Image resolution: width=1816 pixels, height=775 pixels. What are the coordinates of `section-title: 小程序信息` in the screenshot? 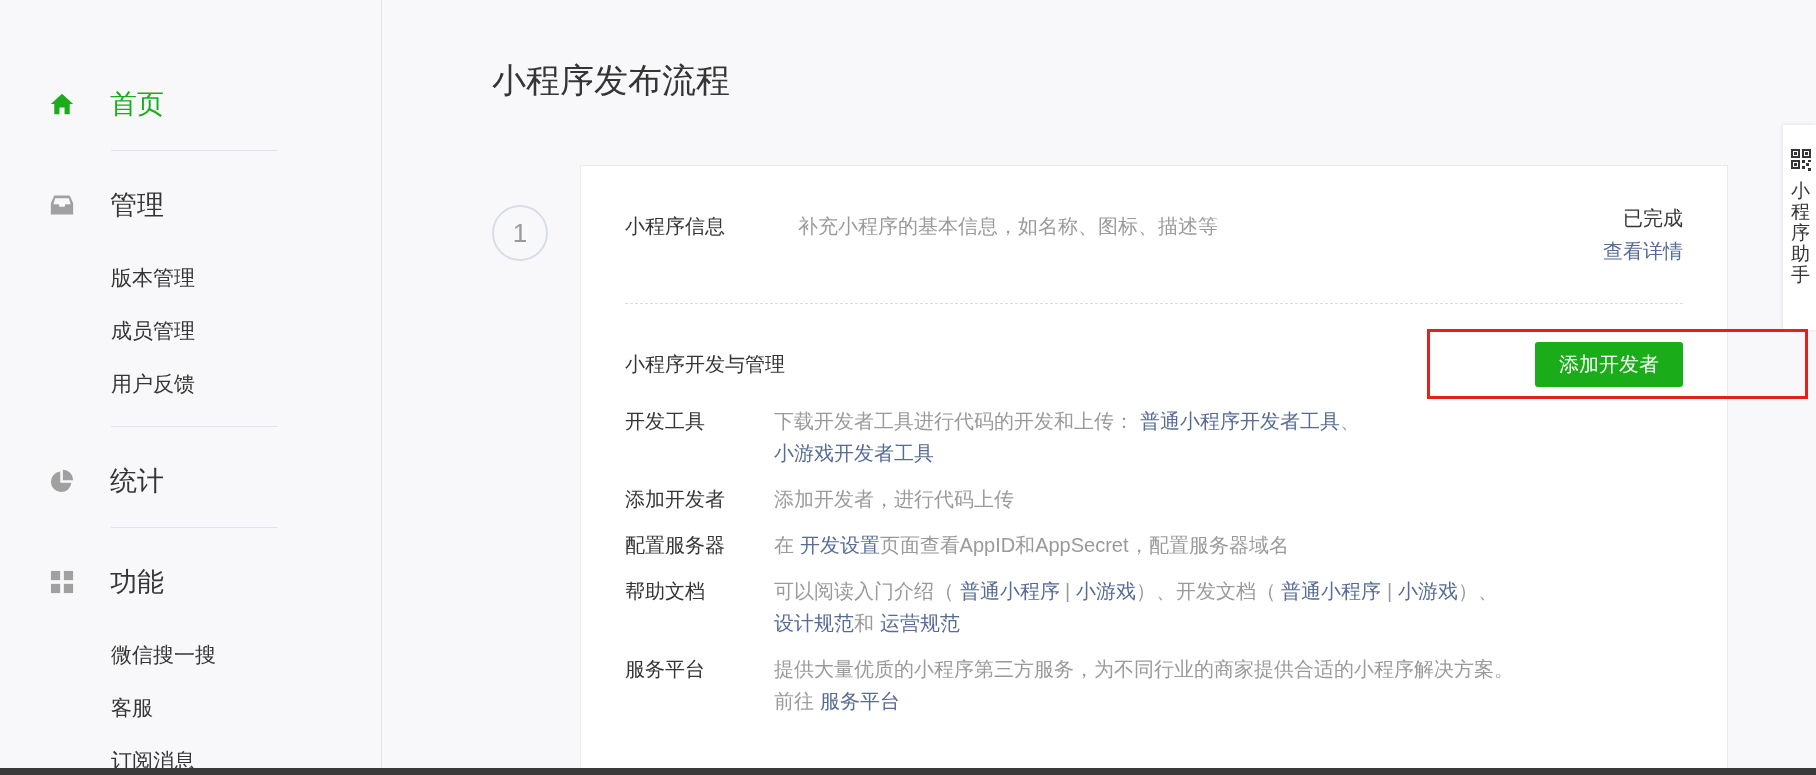 It's located at (675, 226).